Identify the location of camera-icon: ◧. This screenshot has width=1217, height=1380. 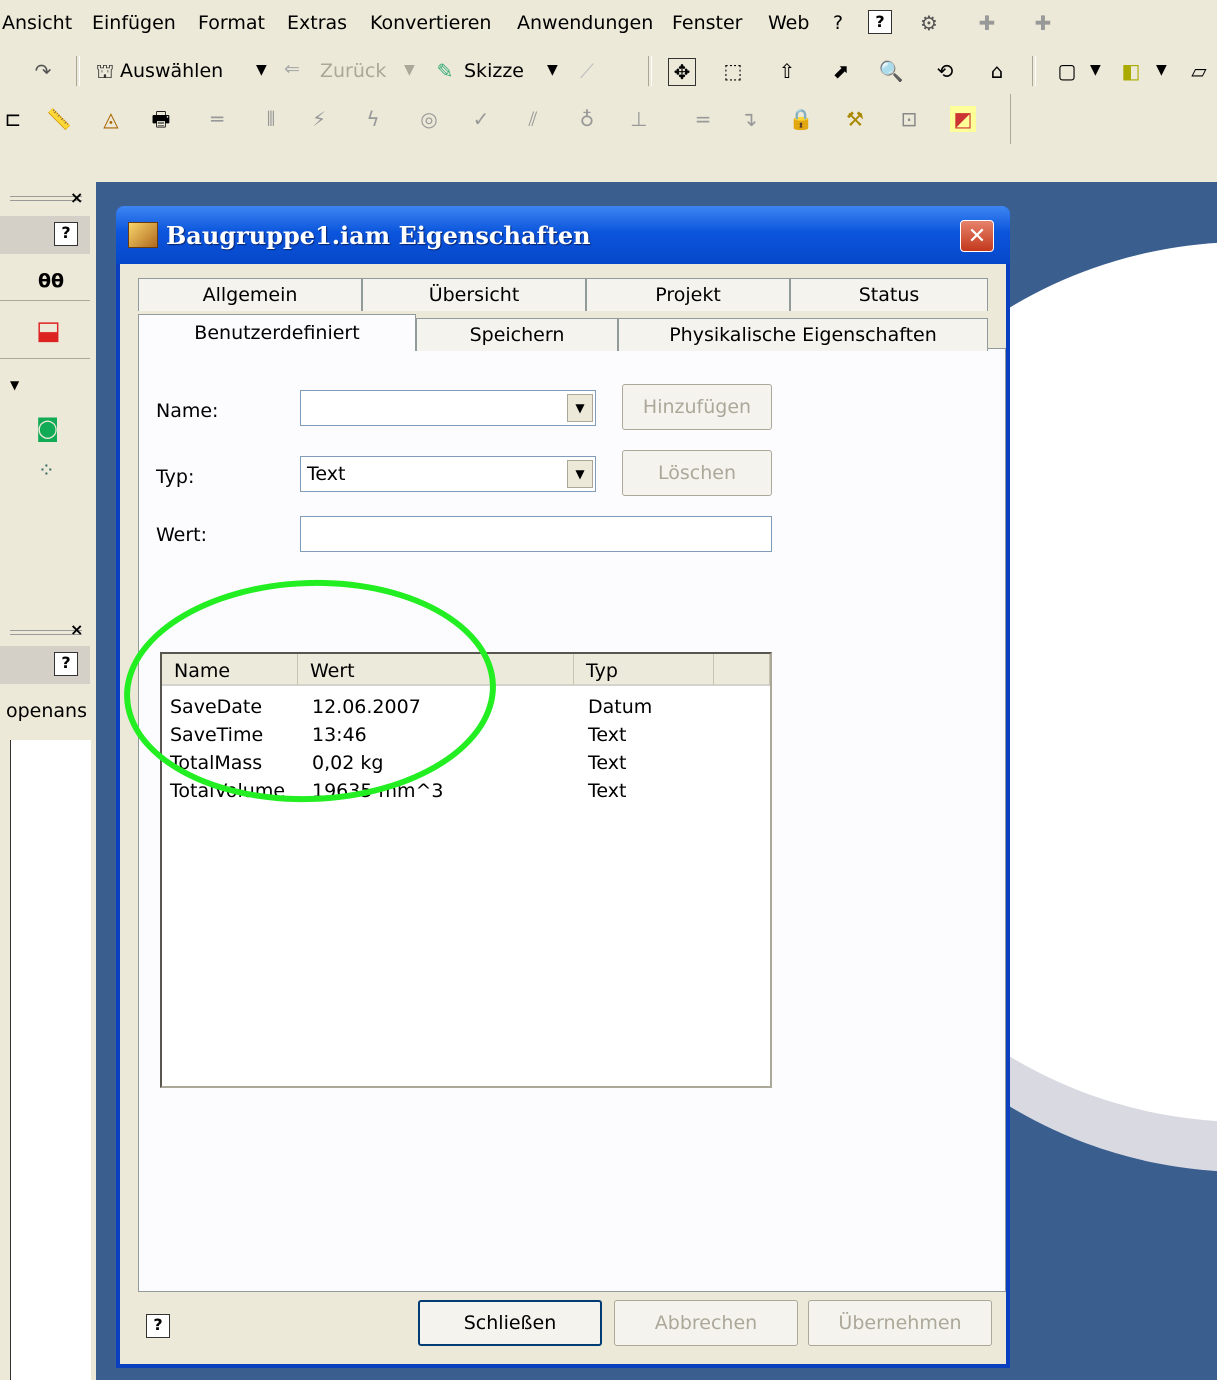
(1131, 71).